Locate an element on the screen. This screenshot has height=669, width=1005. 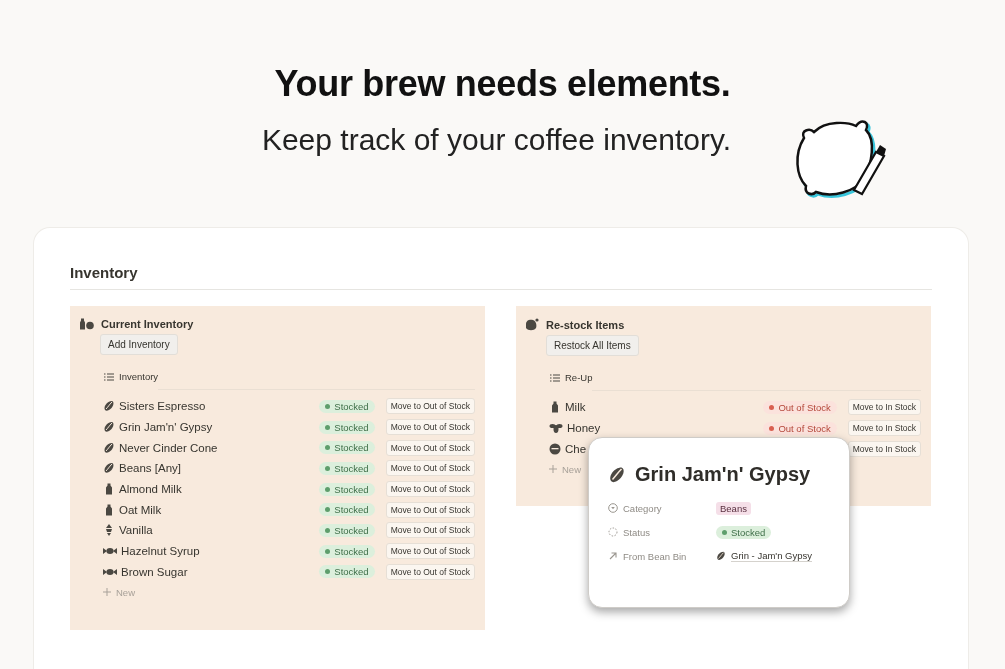
item-name: Grin Jam'n' Gypsy is located at coordinates (166, 427).